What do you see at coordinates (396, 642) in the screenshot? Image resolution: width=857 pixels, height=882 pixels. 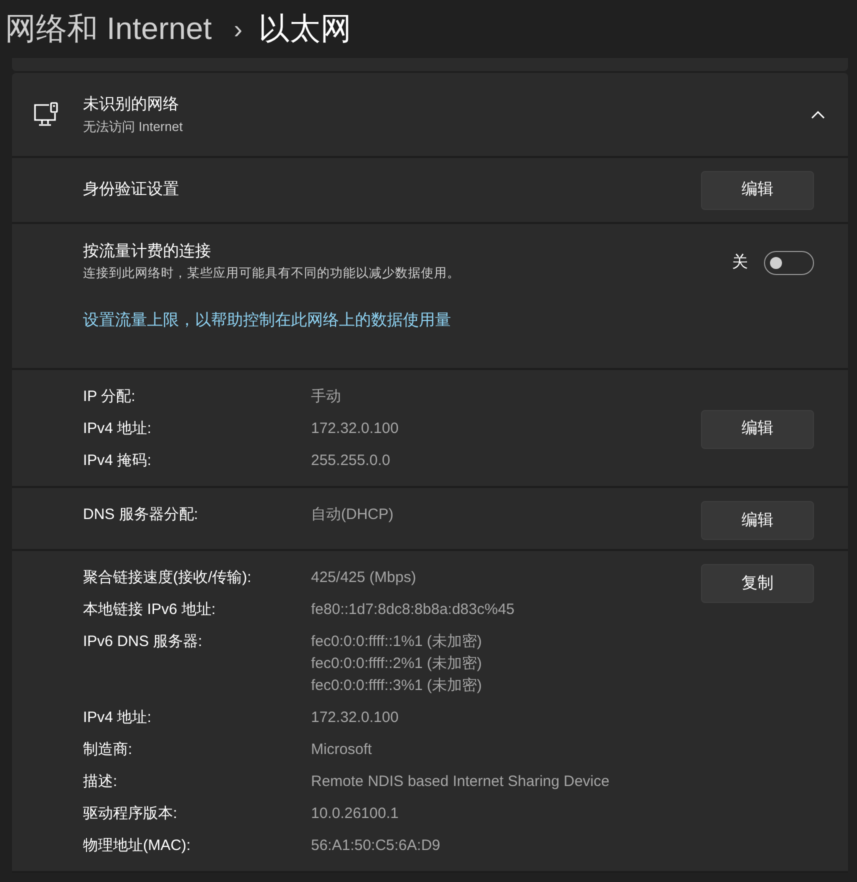 I see `property-value: fec0:0:0:ffff::1%1 (未加密)` at bounding box center [396, 642].